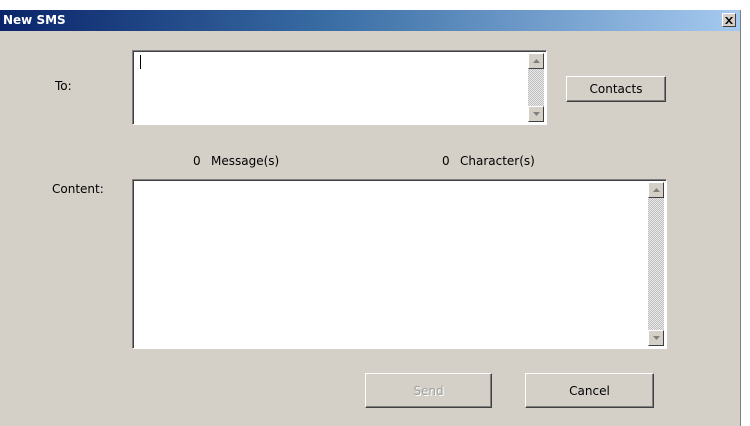  Describe the element at coordinates (616, 89) in the screenshot. I see `contacts-button: Contacts` at that location.